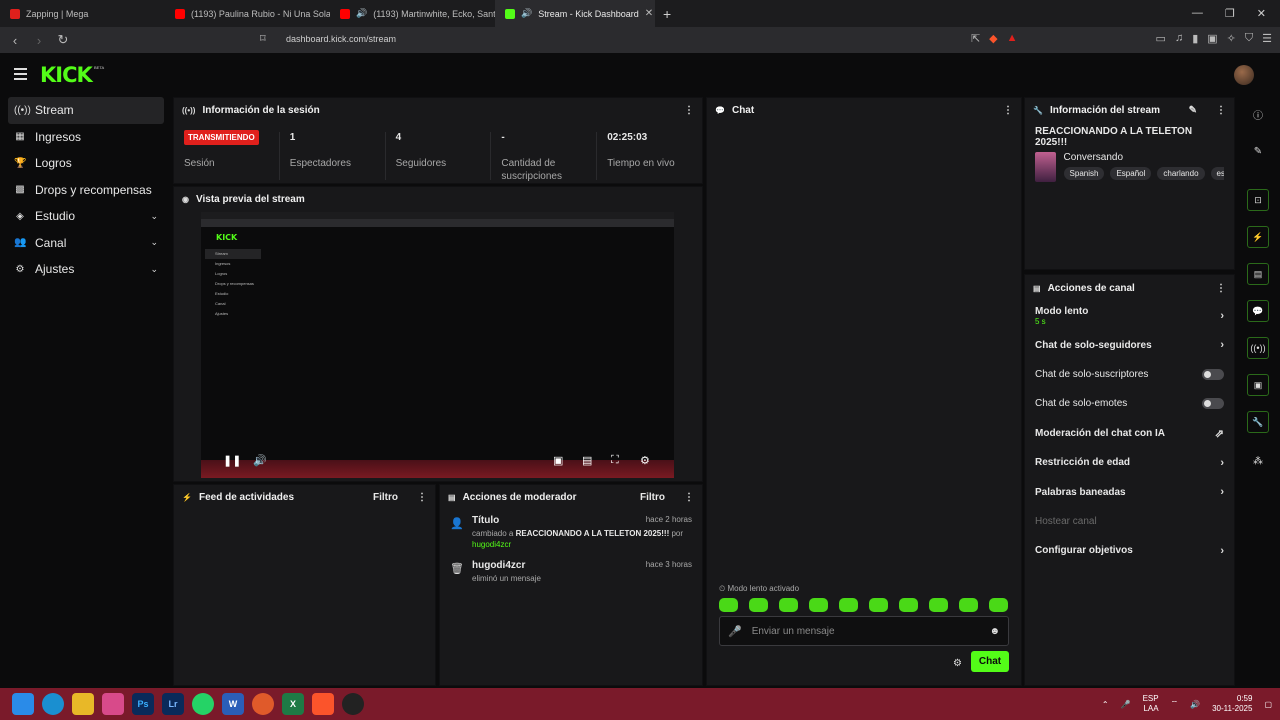  I want to click on sidebar-item-ajustes: ⚙ Ajustes ⌄, so click(86, 269).